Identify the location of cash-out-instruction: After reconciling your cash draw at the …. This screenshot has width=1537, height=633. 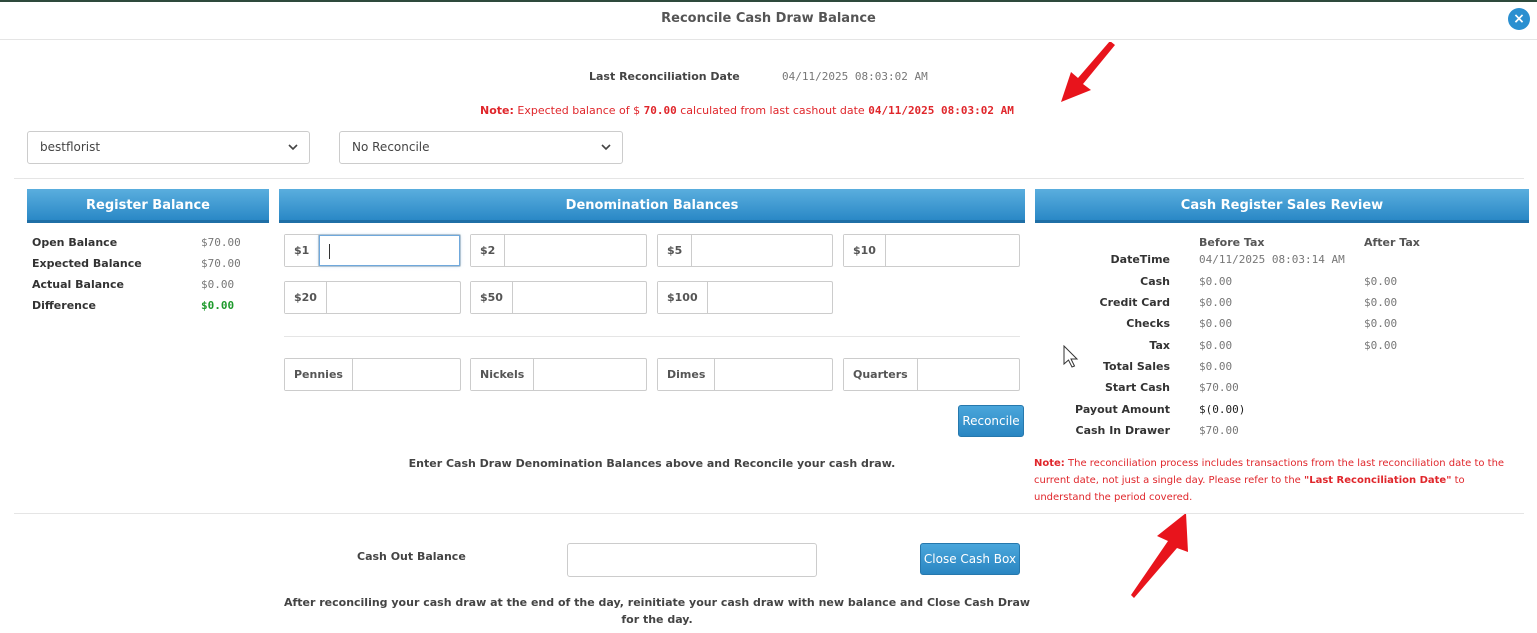
(657, 611).